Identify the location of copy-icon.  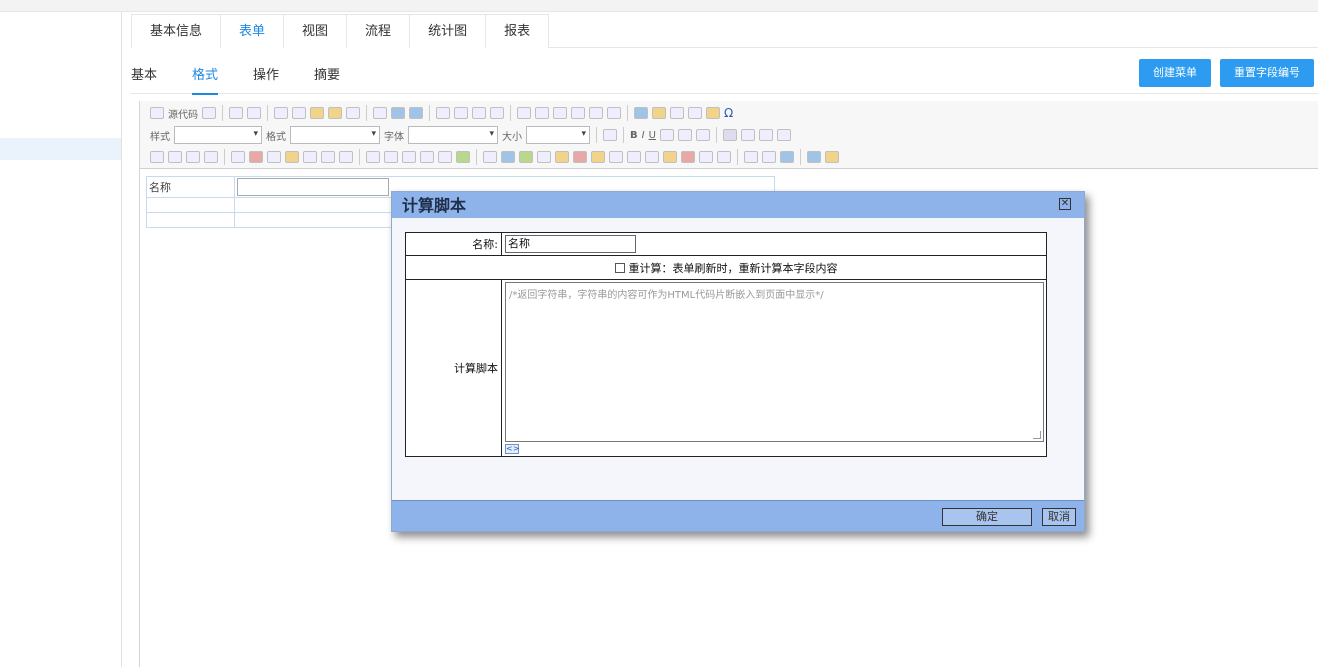
(299, 113).